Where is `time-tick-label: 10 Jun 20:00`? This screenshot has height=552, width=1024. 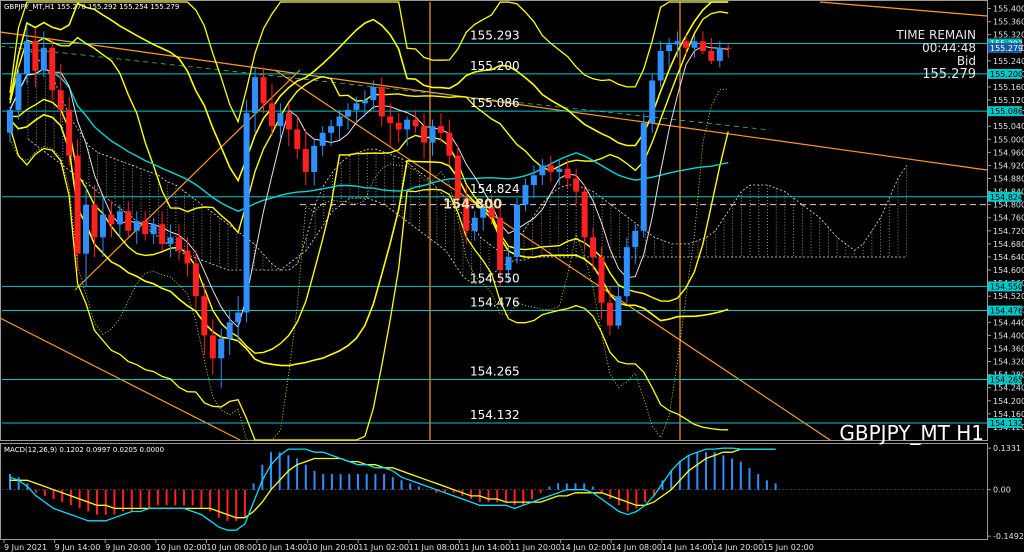 time-tick-label: 10 Jun 20:00 is located at coordinates (333, 547).